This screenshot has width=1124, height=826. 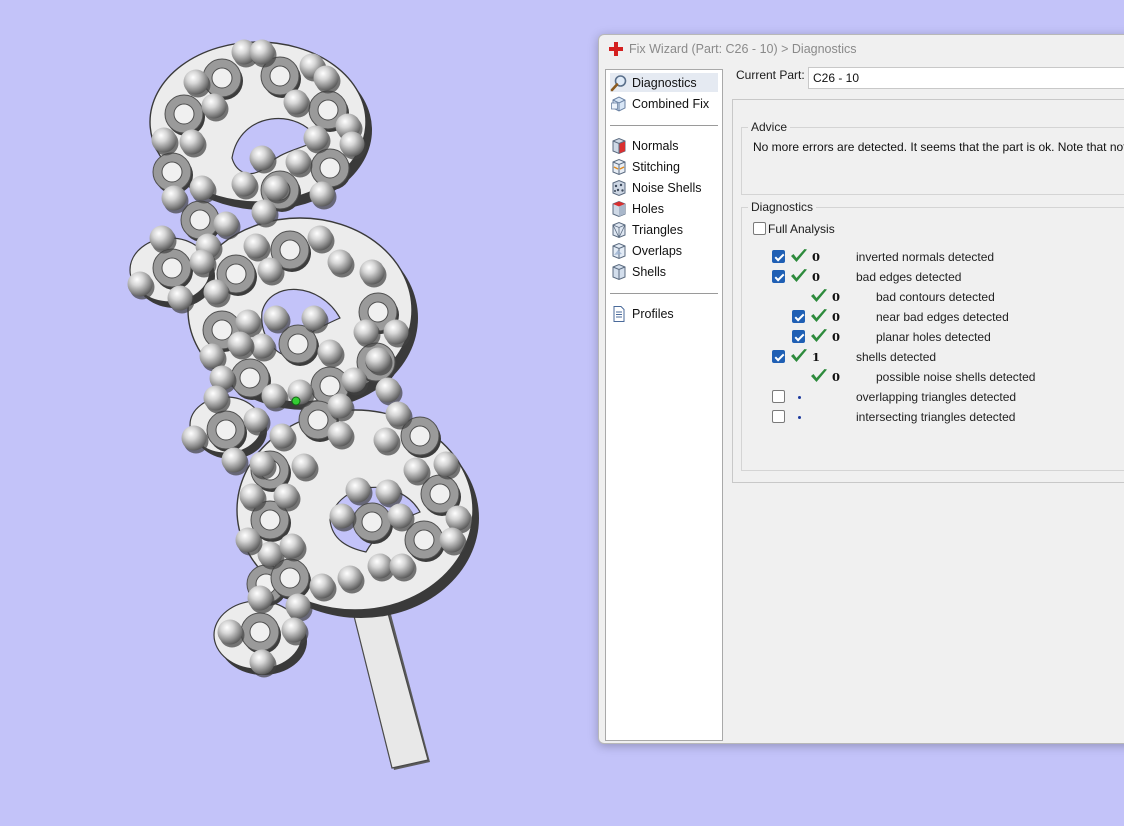 I want to click on normals-icon, so click(x=619, y=145).